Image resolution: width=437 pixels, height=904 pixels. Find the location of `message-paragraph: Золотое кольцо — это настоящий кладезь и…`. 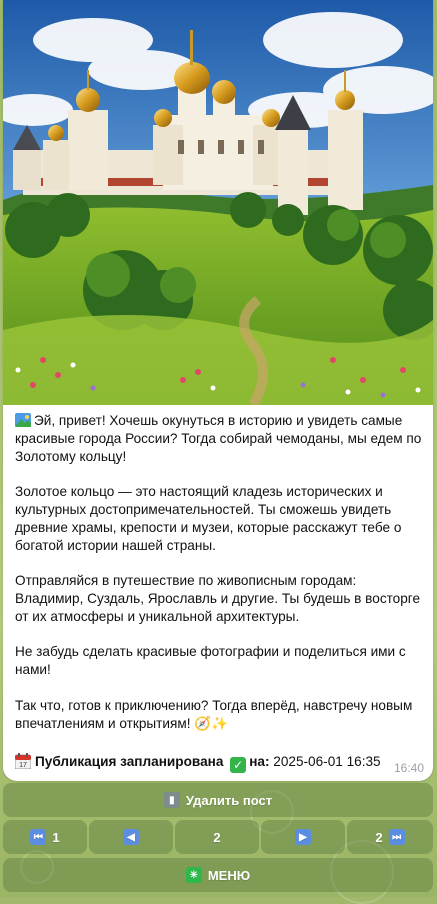

message-paragraph: Золотое кольцо — это настоящий кладезь и… is located at coordinates (208, 518).